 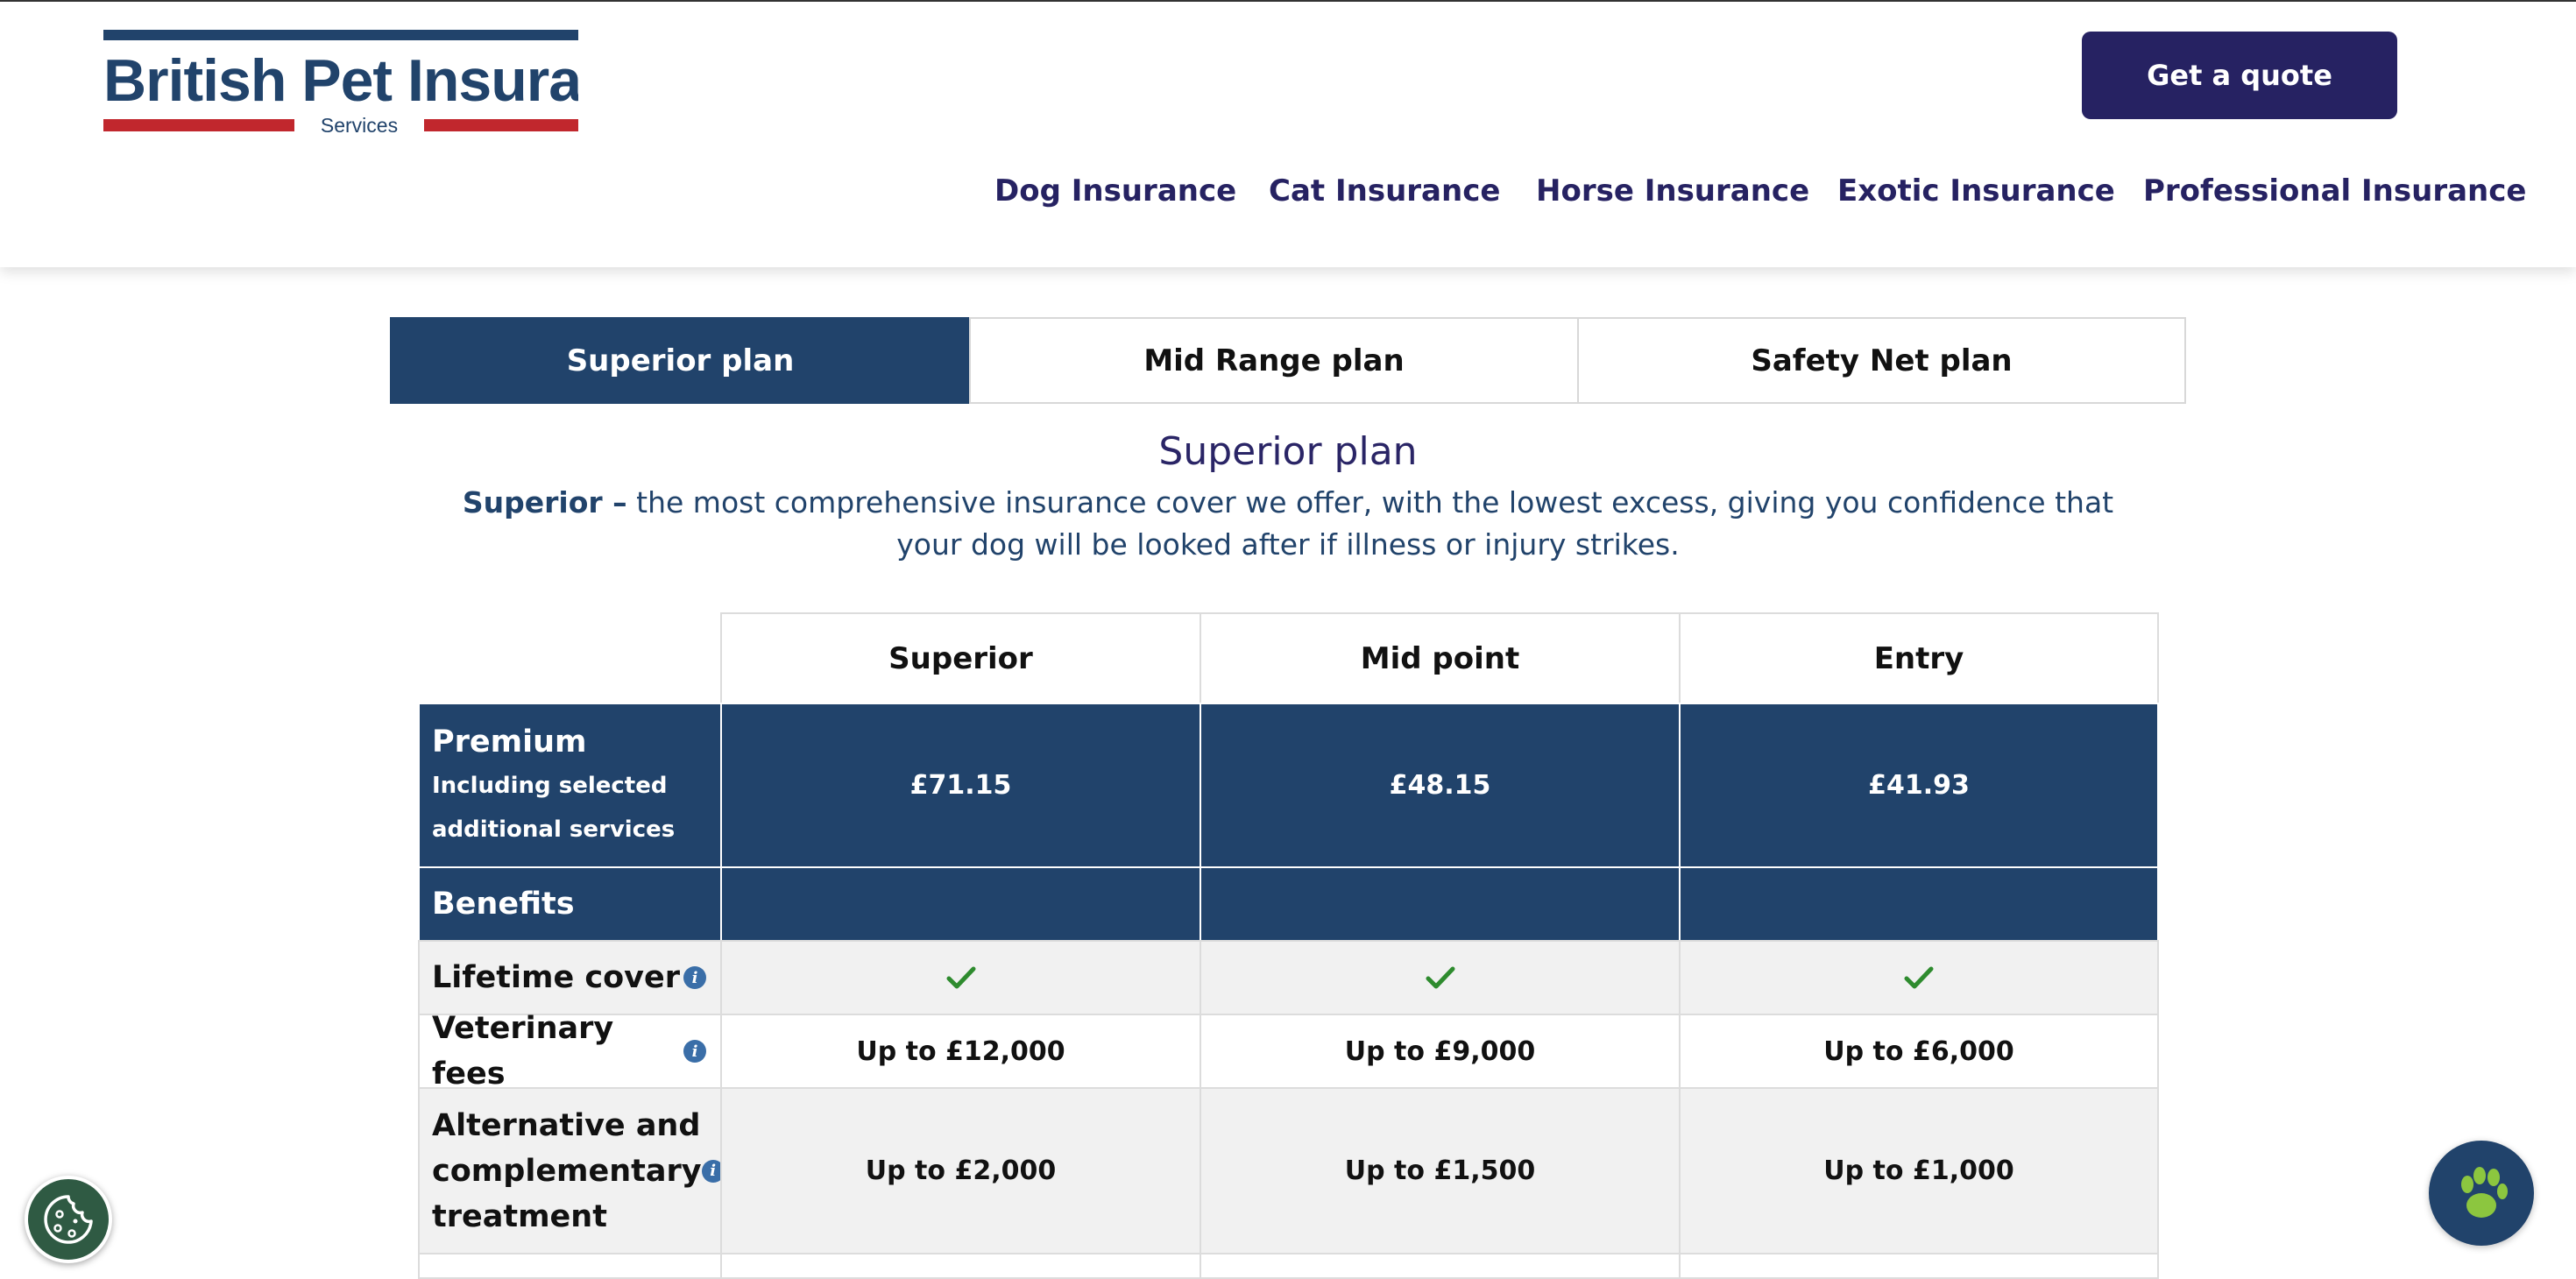 I want to click on logo-red-bar-right, so click(x=501, y=125).